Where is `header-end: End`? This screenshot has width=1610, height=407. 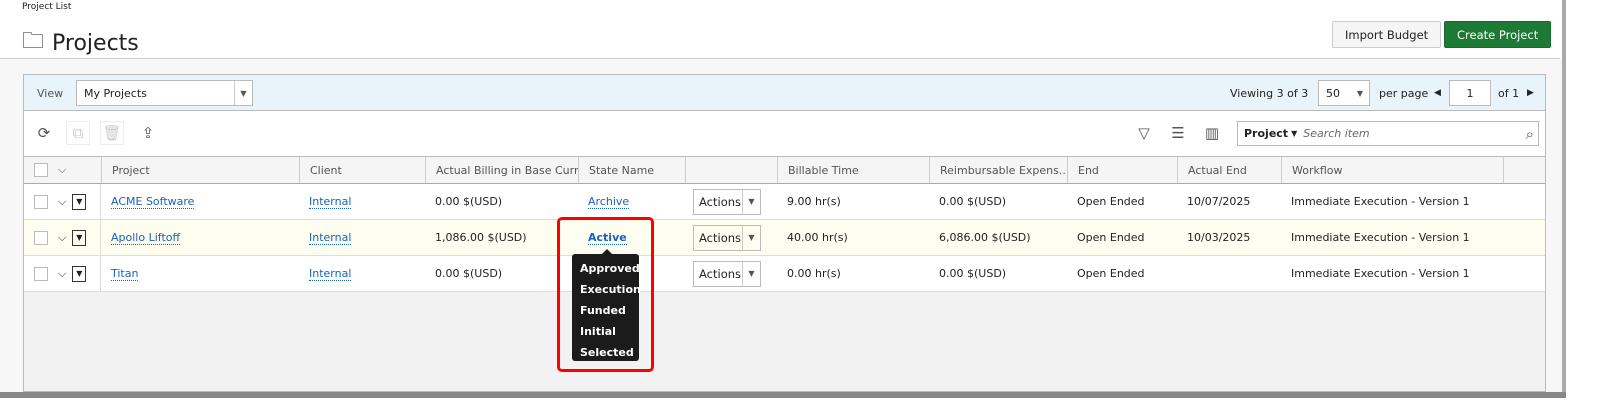 header-end: End is located at coordinates (1122, 170).